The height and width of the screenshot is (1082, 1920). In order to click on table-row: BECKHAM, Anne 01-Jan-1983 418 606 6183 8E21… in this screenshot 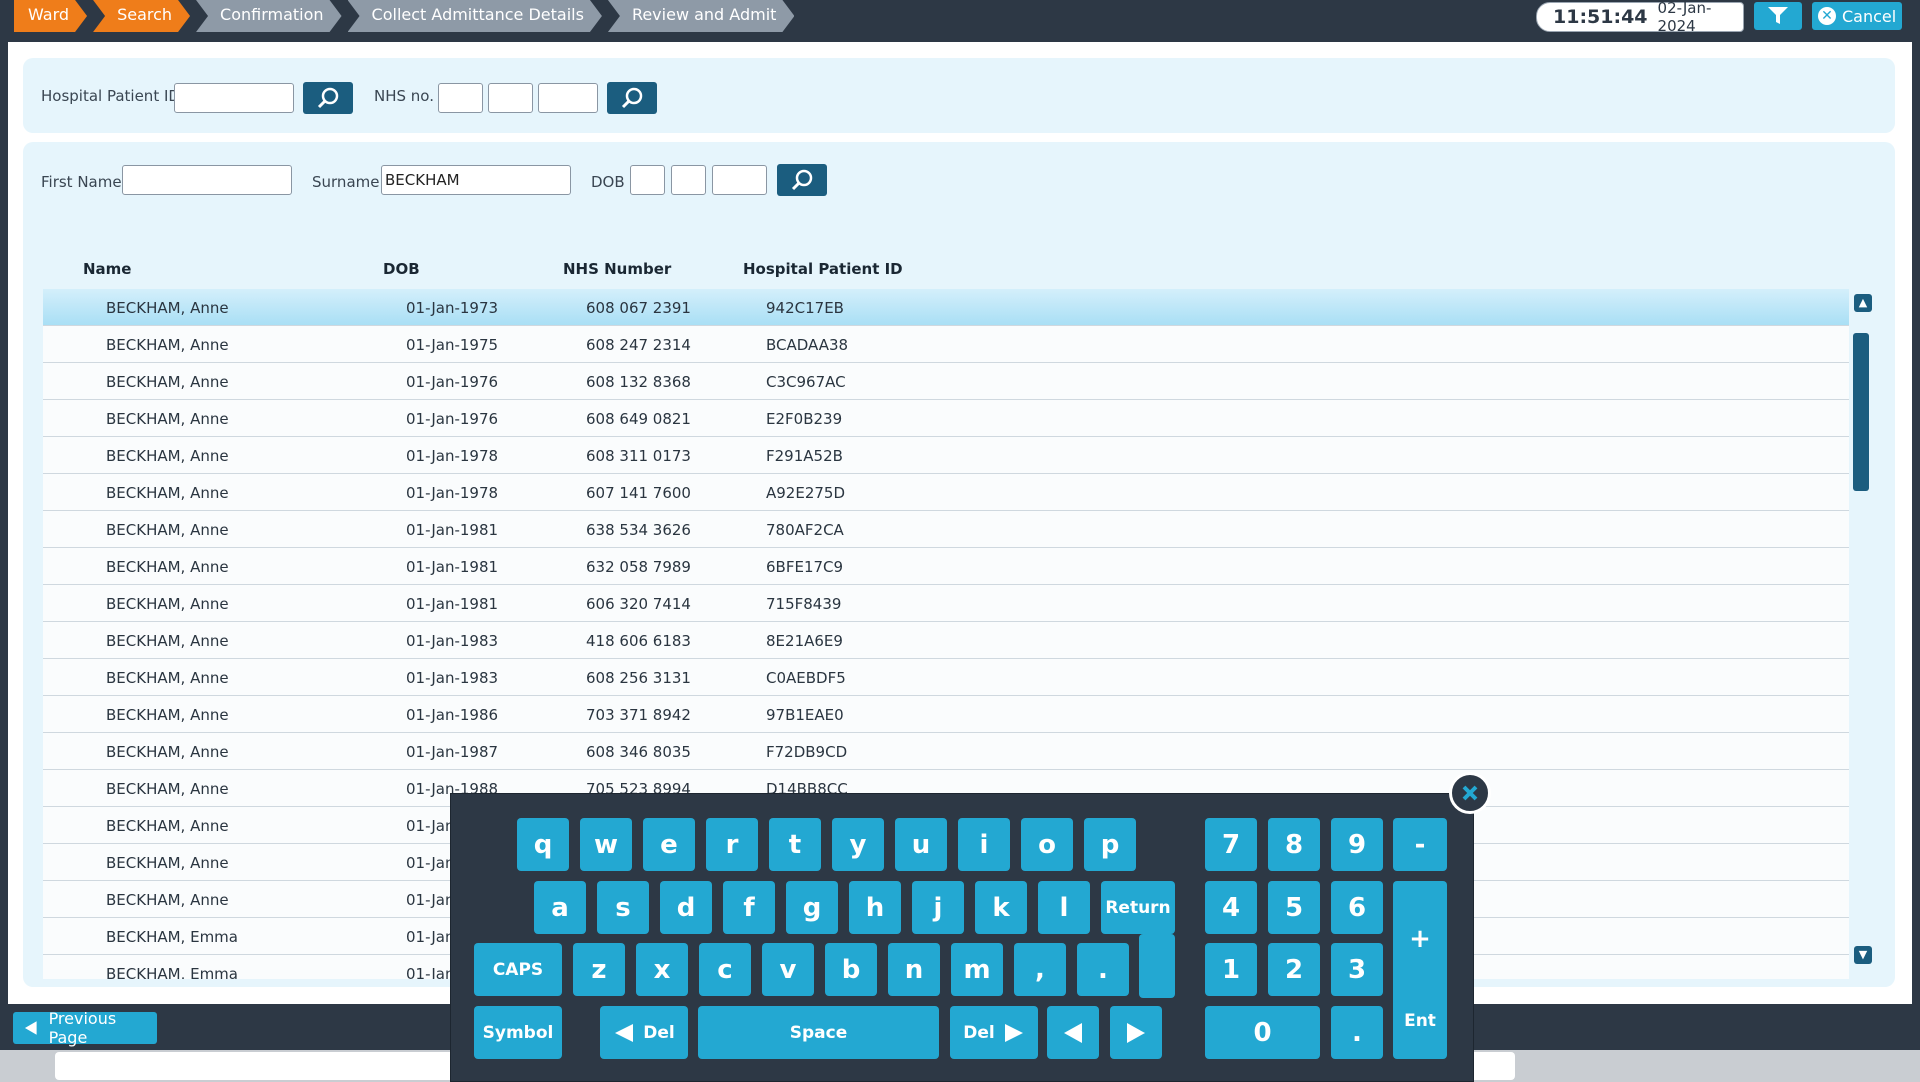, I will do `click(946, 640)`.